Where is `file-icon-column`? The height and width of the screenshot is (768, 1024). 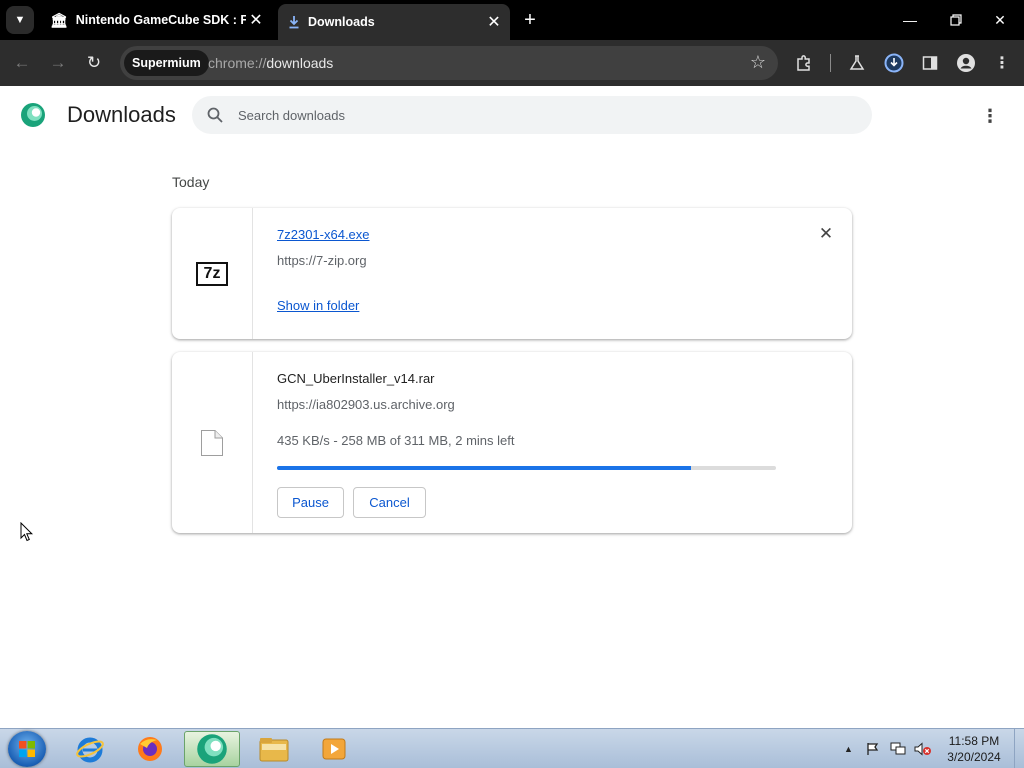 file-icon-column is located at coordinates (212, 442).